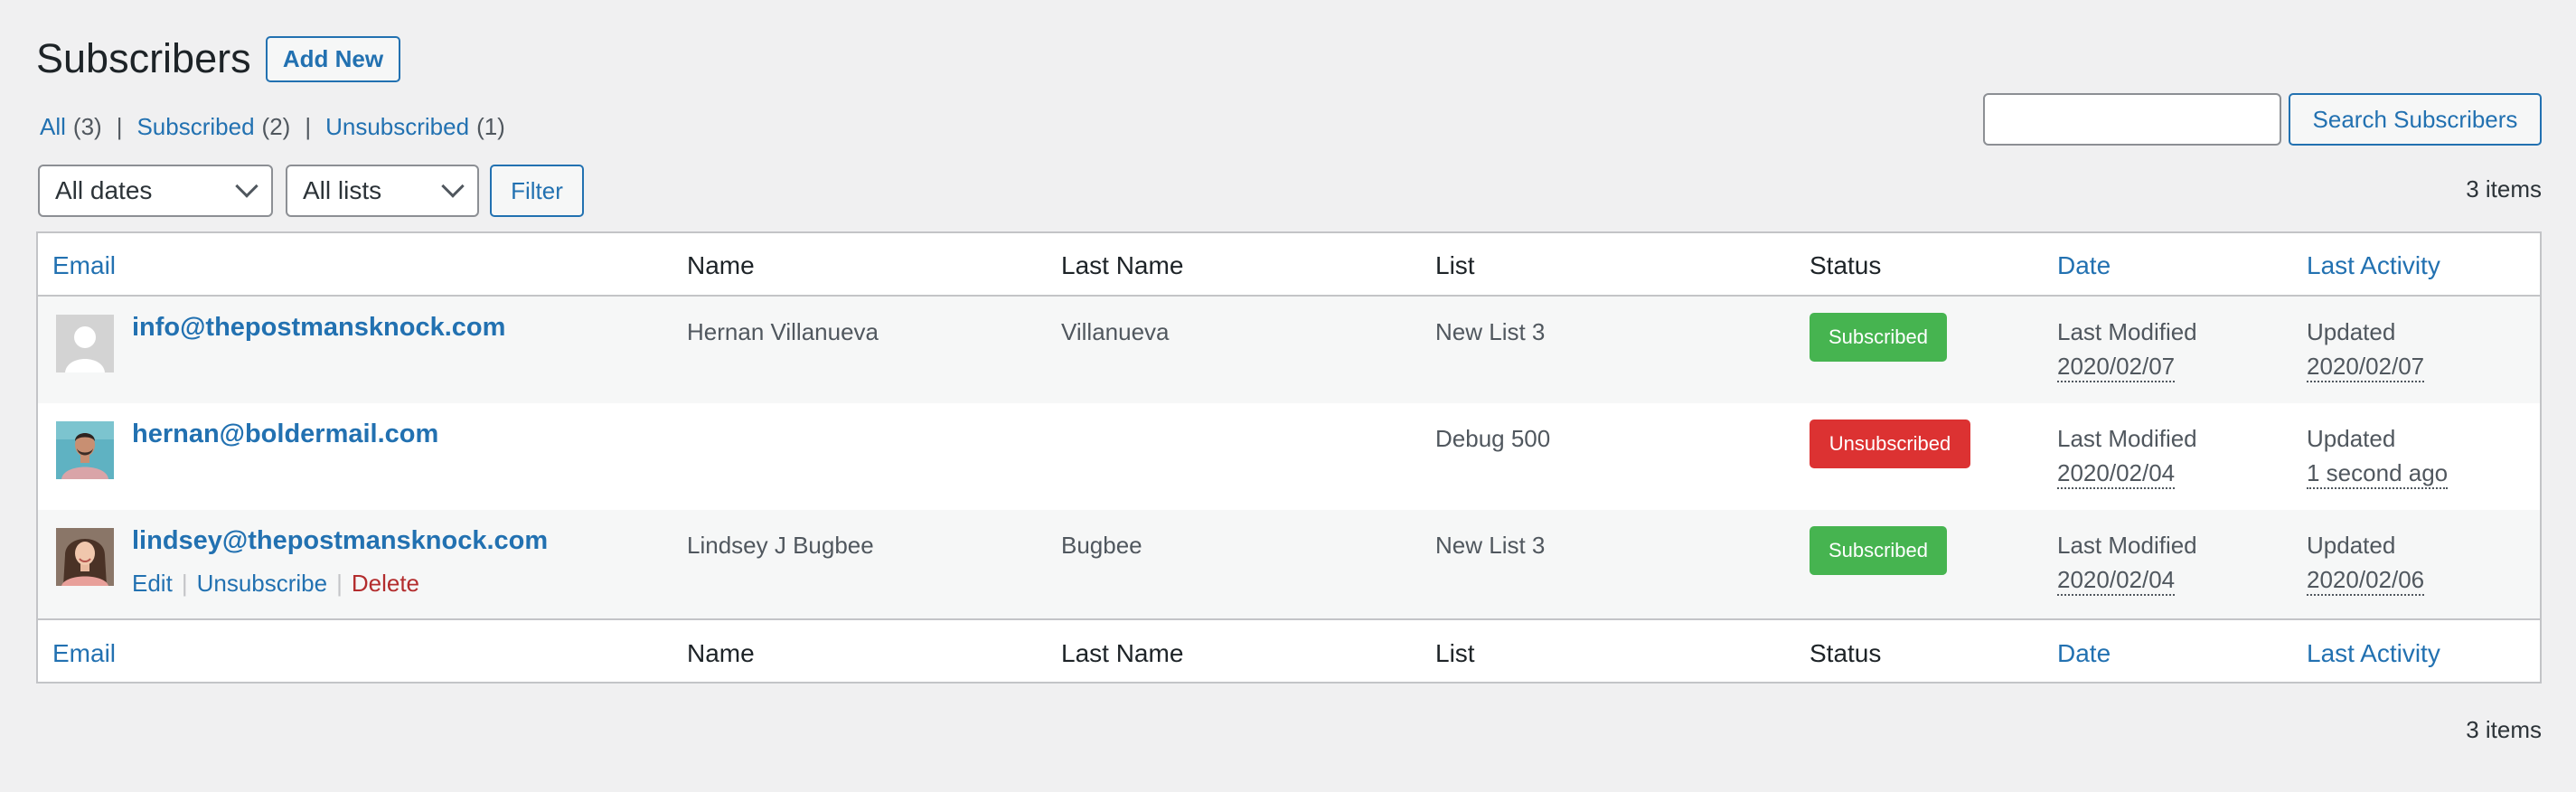  What do you see at coordinates (1492, 438) in the screenshot?
I see `subscriber-list-link: Debug 500` at bounding box center [1492, 438].